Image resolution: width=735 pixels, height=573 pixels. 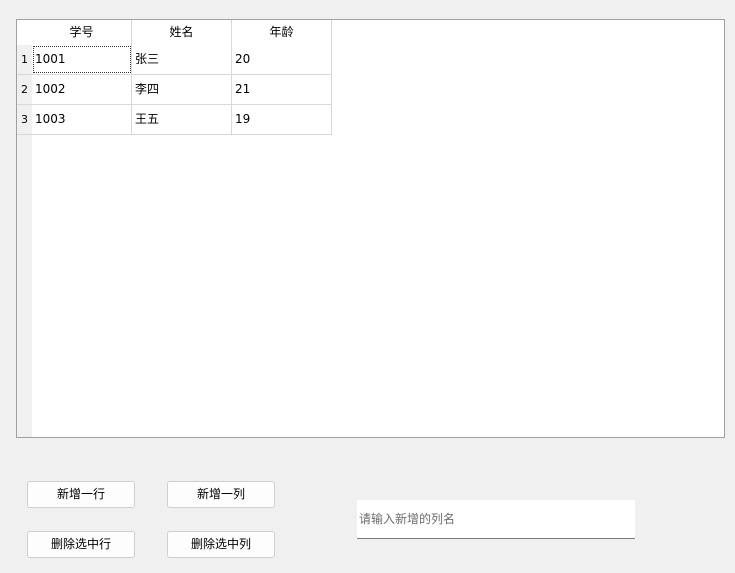 What do you see at coordinates (82, 119) in the screenshot?
I see `table-cell-id: 1003` at bounding box center [82, 119].